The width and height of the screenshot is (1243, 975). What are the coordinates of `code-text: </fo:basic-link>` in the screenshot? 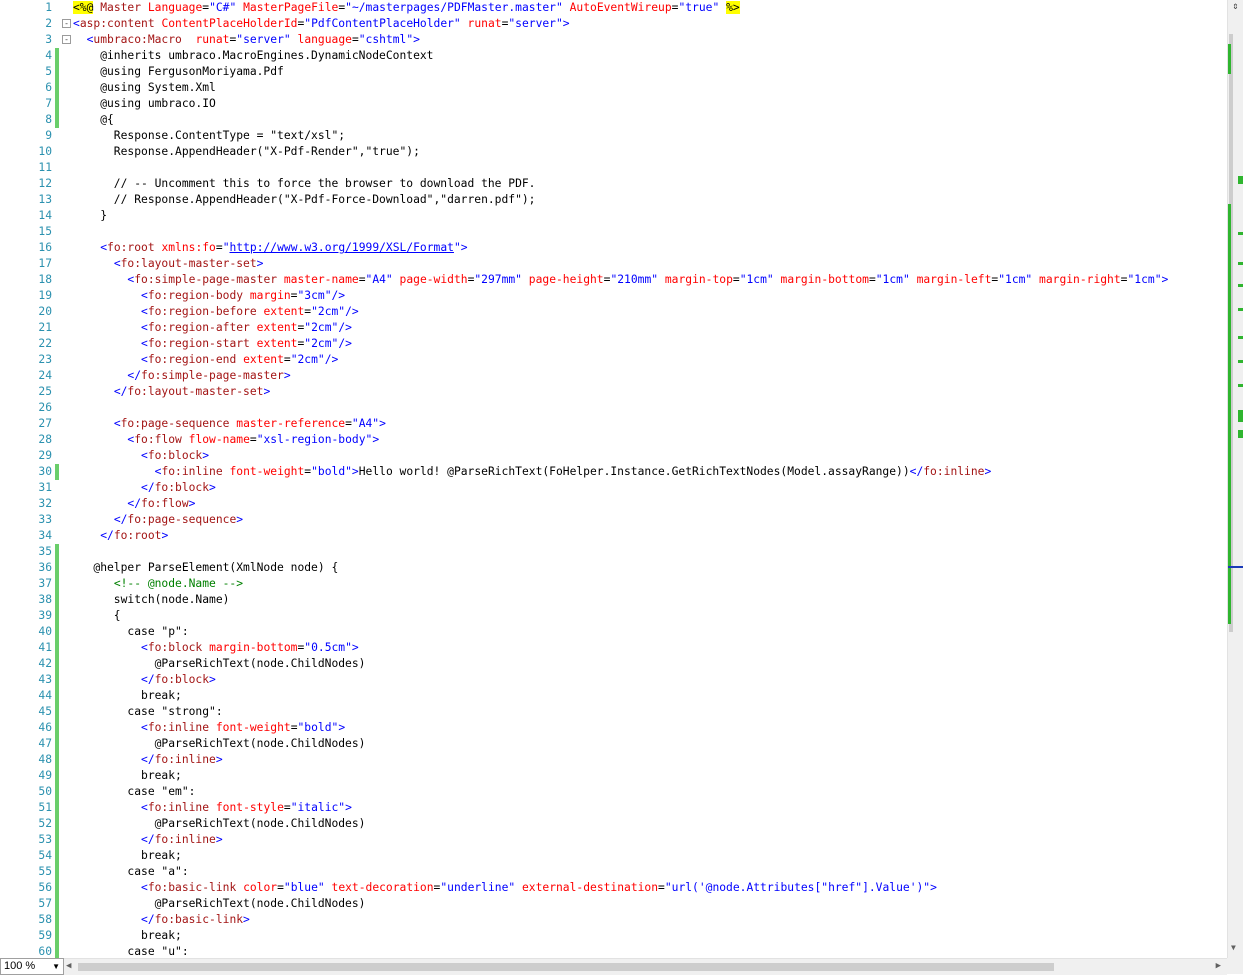 It's located at (161, 920).